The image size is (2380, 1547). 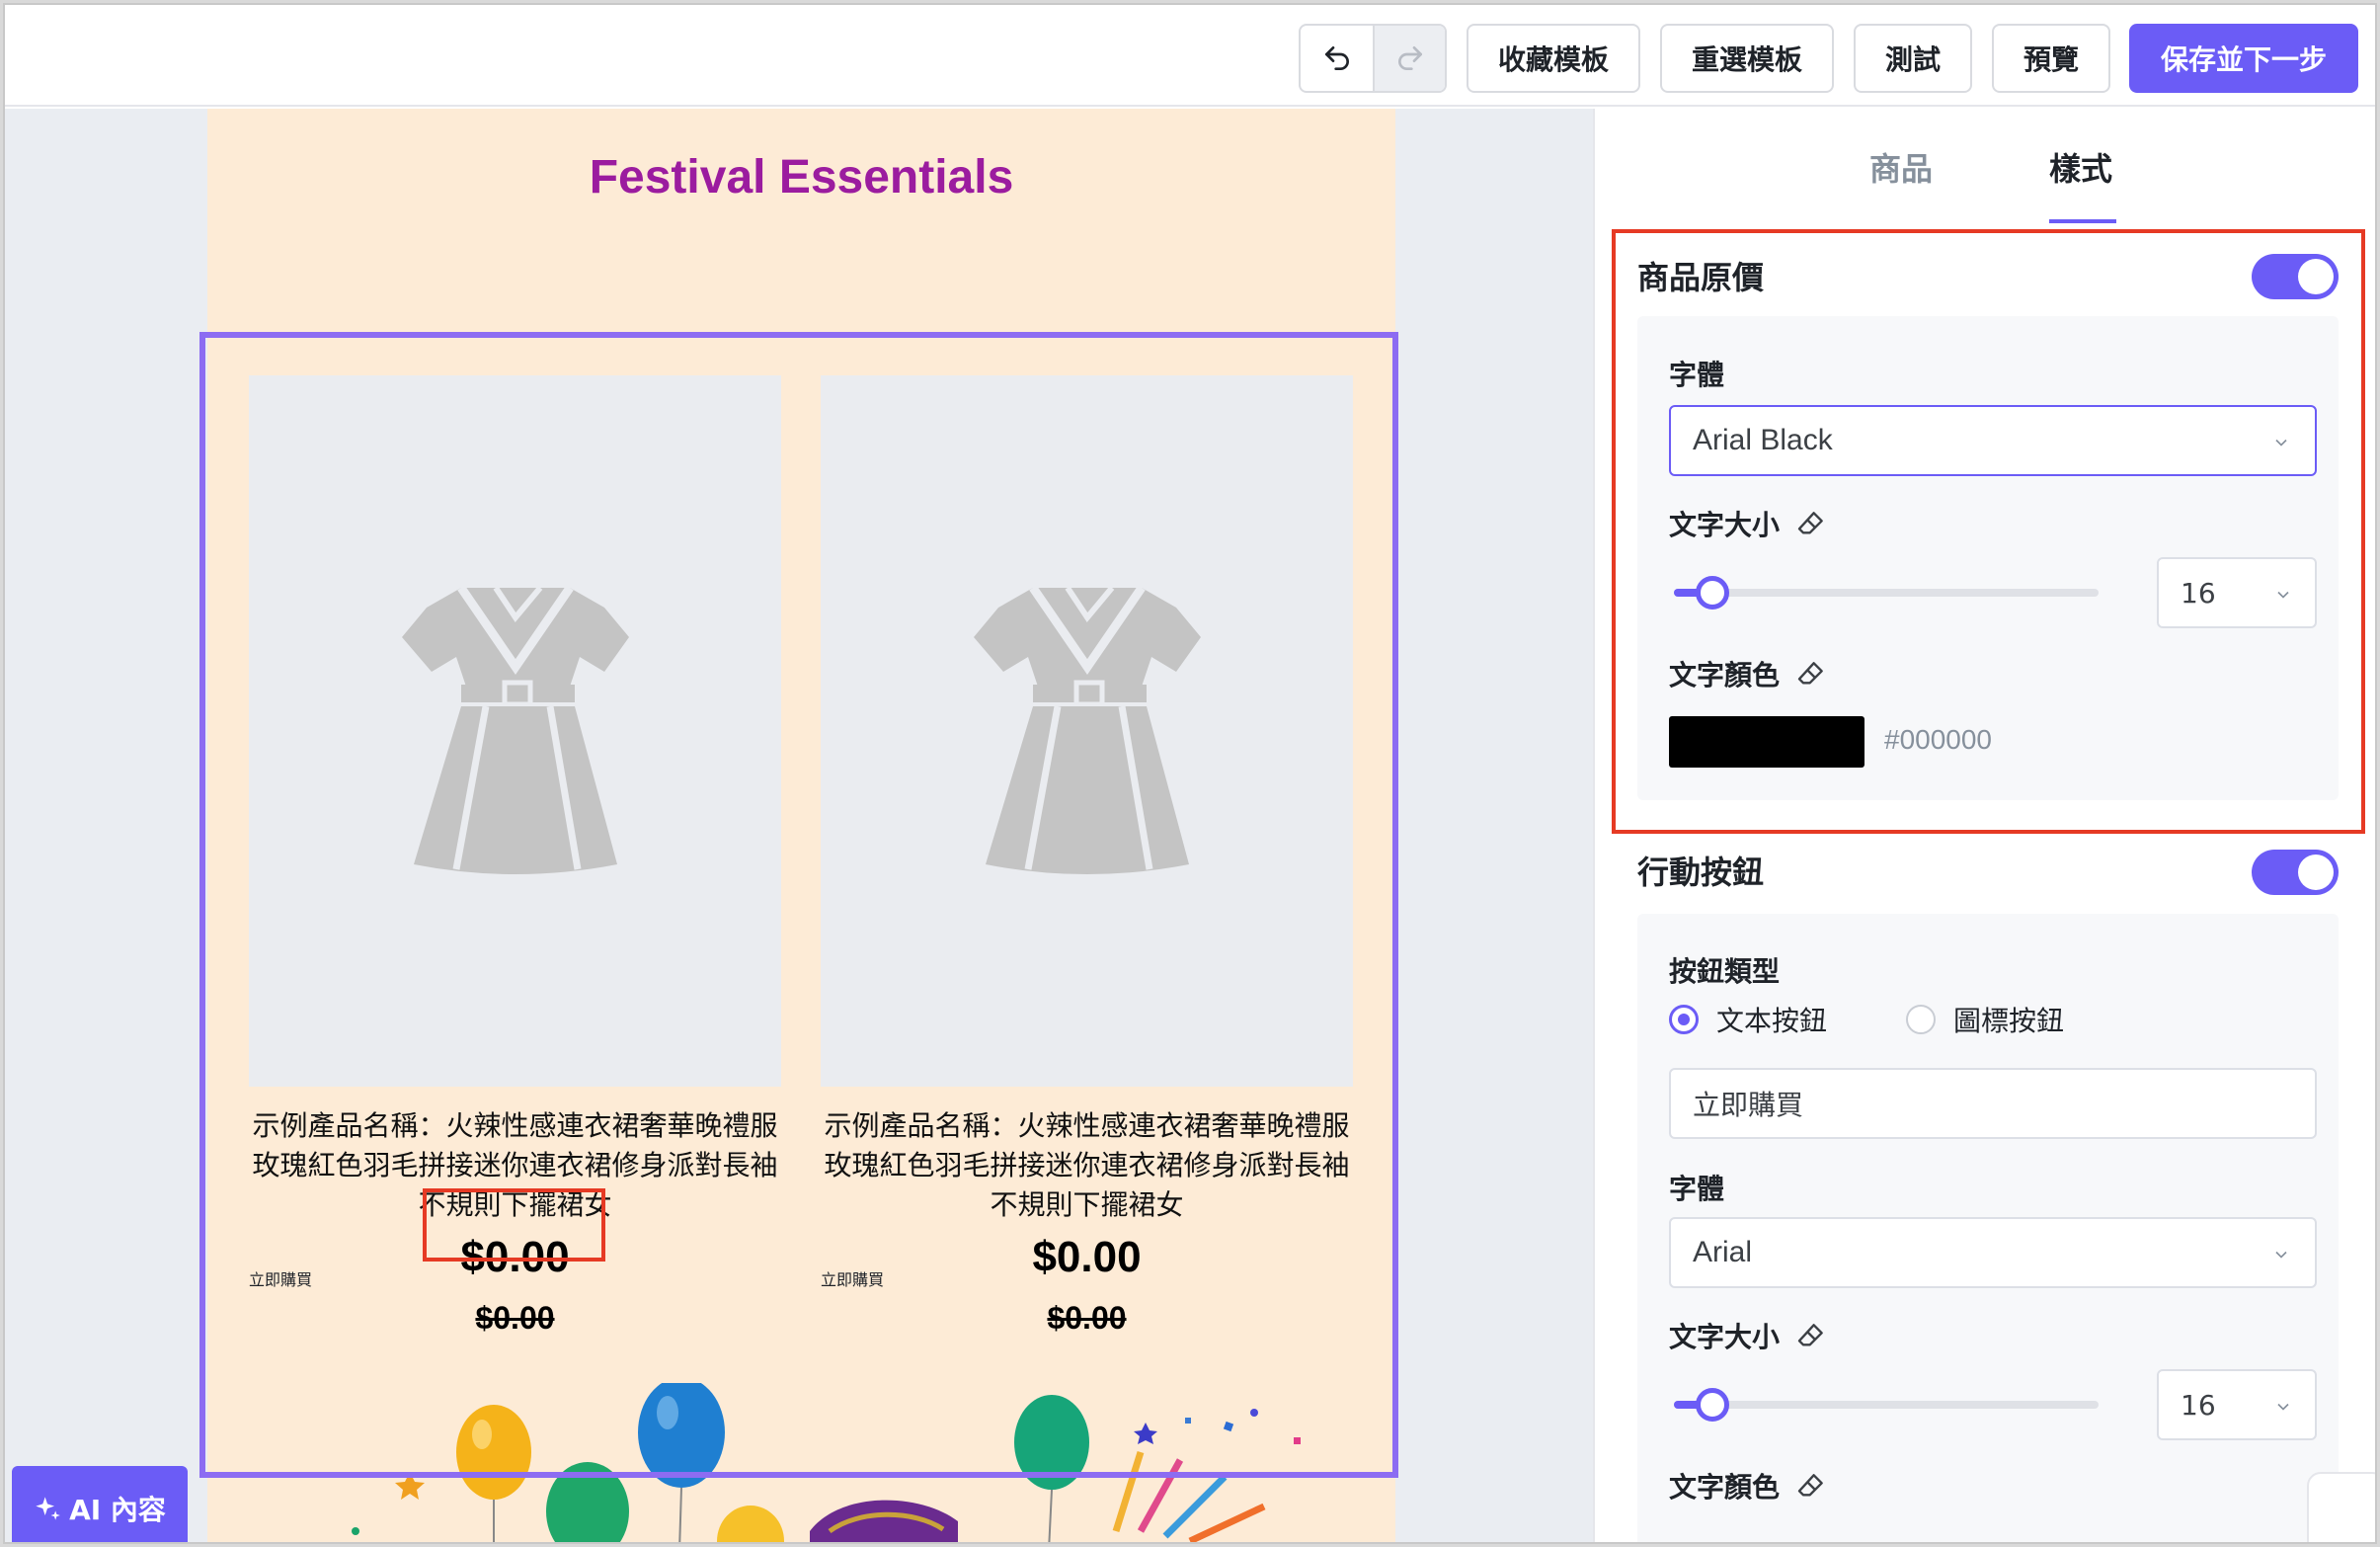 I want to click on undo-redo-group, so click(x=1373, y=58).